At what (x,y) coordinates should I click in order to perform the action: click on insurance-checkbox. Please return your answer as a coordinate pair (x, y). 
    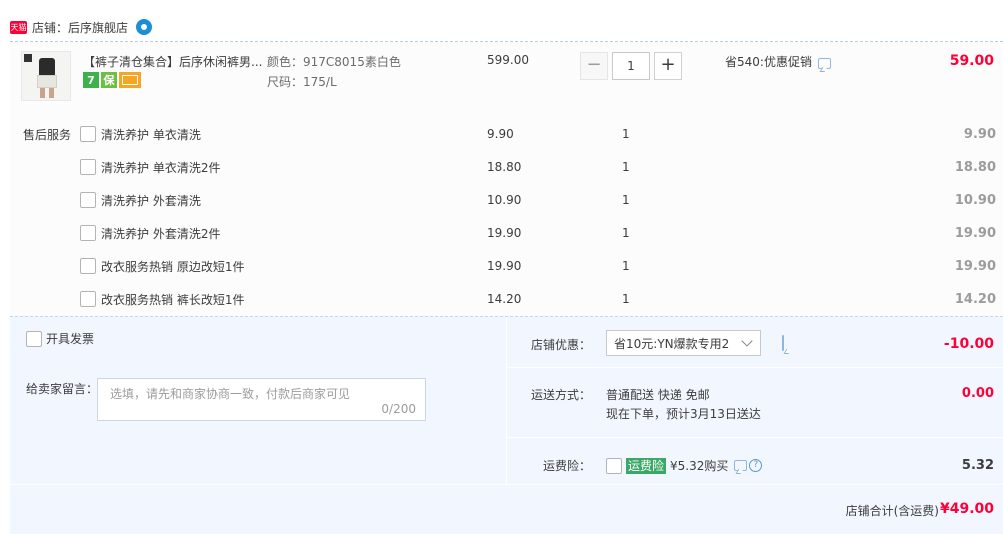
    Looking at the image, I should click on (614, 465).